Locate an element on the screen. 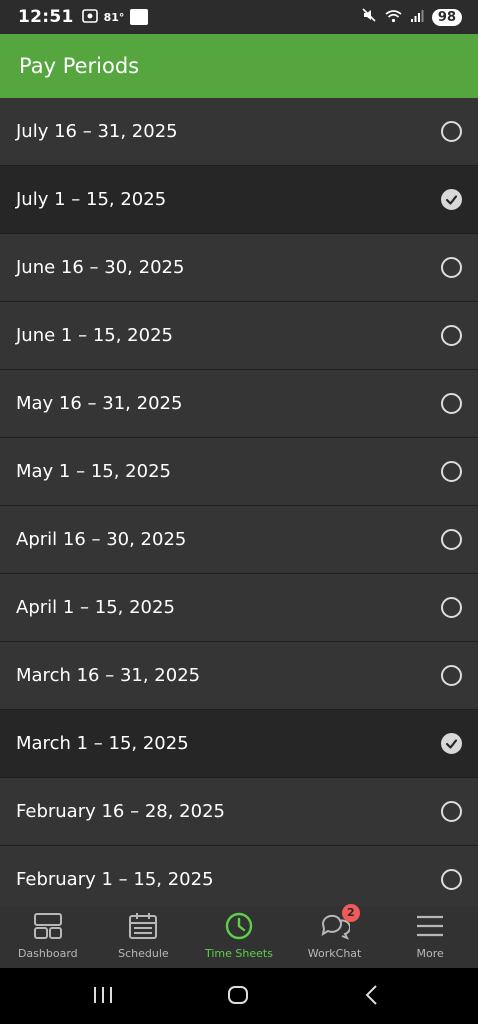 This screenshot has height=1024, width=478. pay-period-label: July 16 – 31, 2025 is located at coordinates (97, 131).